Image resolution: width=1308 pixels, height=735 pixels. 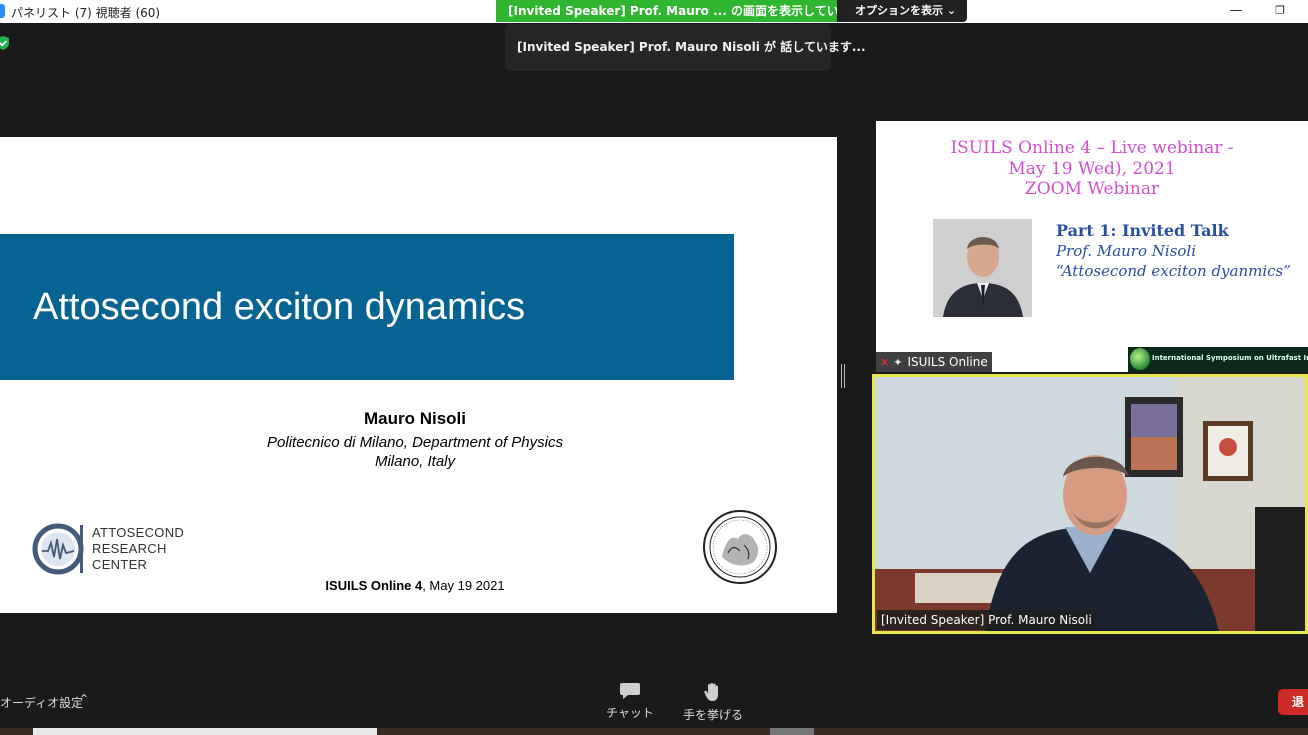 What do you see at coordinates (1280, 11) in the screenshot?
I see `restore-button: ❐` at bounding box center [1280, 11].